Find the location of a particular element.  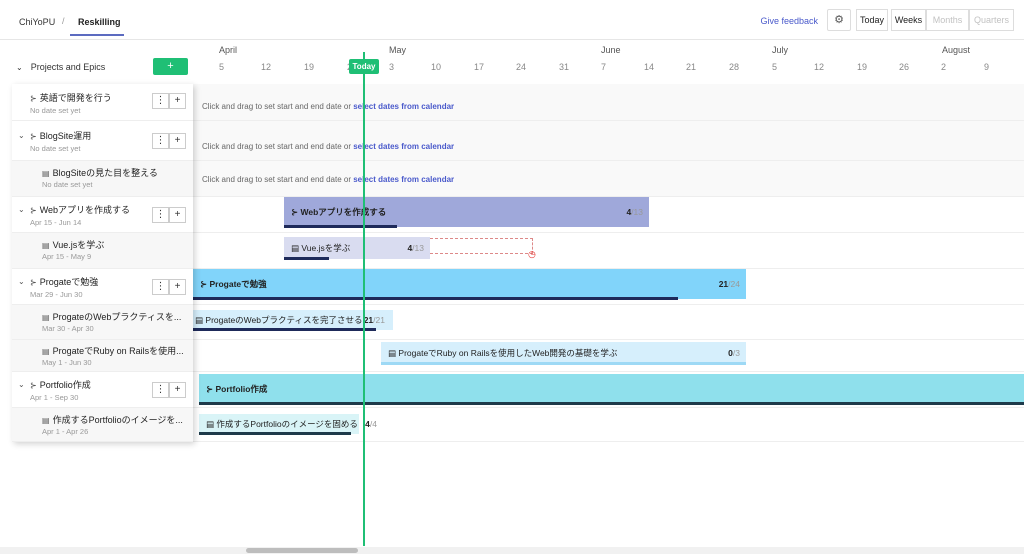

scrollbar-thumb is located at coordinates (302, 550).